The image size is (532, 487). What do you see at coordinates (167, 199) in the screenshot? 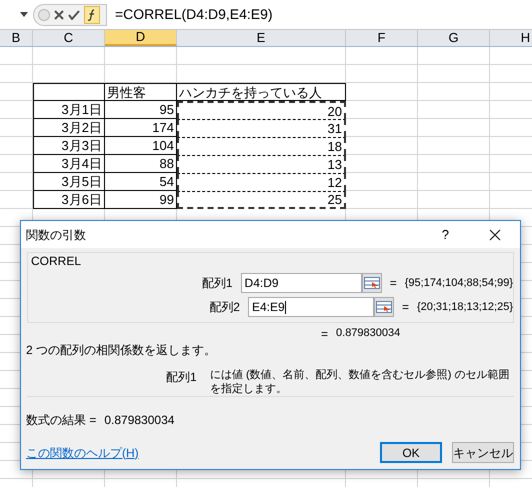
I see `table-cell-text: 99` at bounding box center [167, 199].